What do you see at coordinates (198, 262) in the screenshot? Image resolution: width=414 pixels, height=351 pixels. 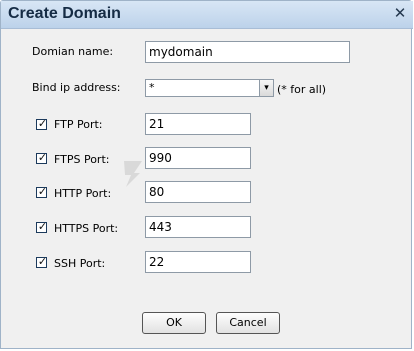 I see `ssh-port-input: 22` at bounding box center [198, 262].